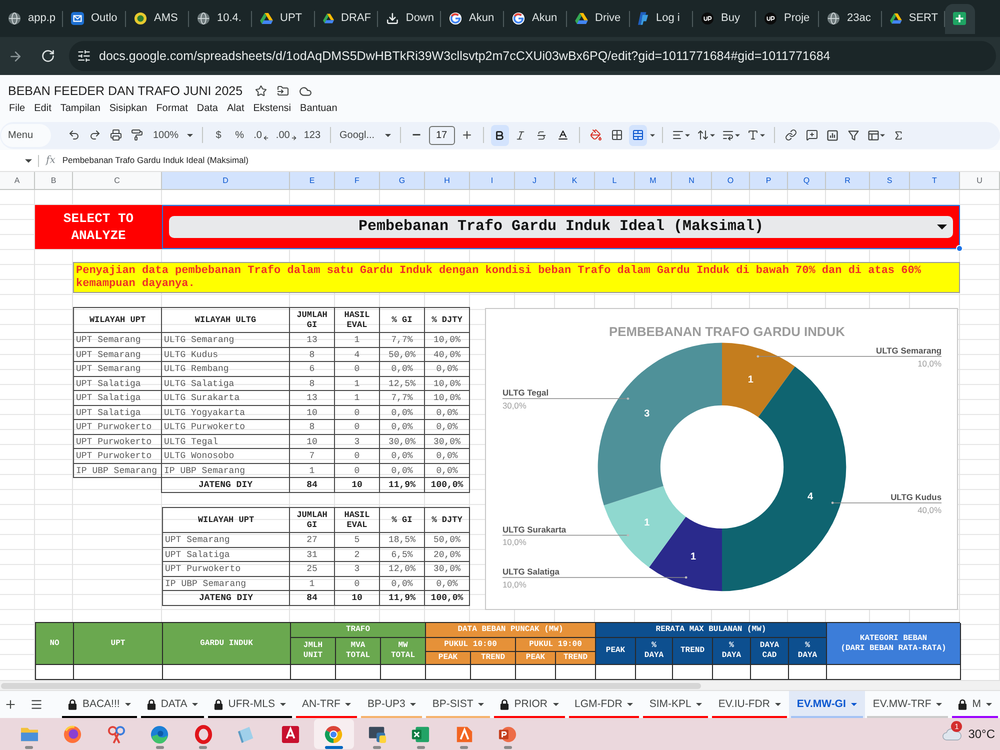  I want to click on browser-tab, so click(960, 19).